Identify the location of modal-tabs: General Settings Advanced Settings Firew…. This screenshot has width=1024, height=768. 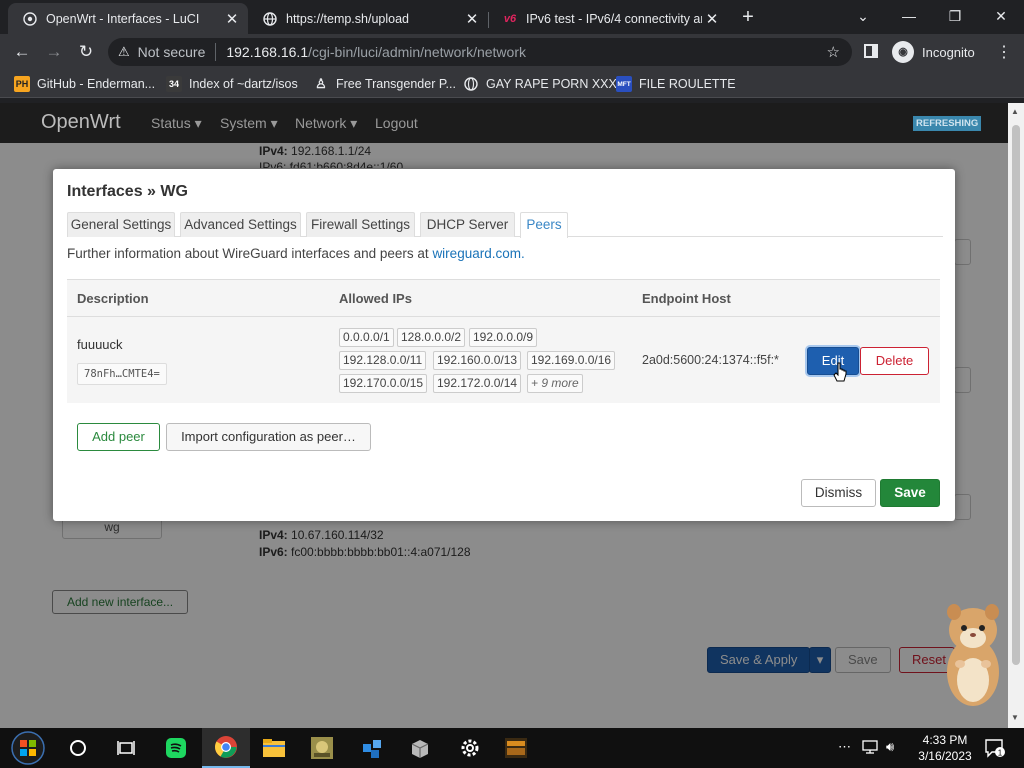
(505, 225).